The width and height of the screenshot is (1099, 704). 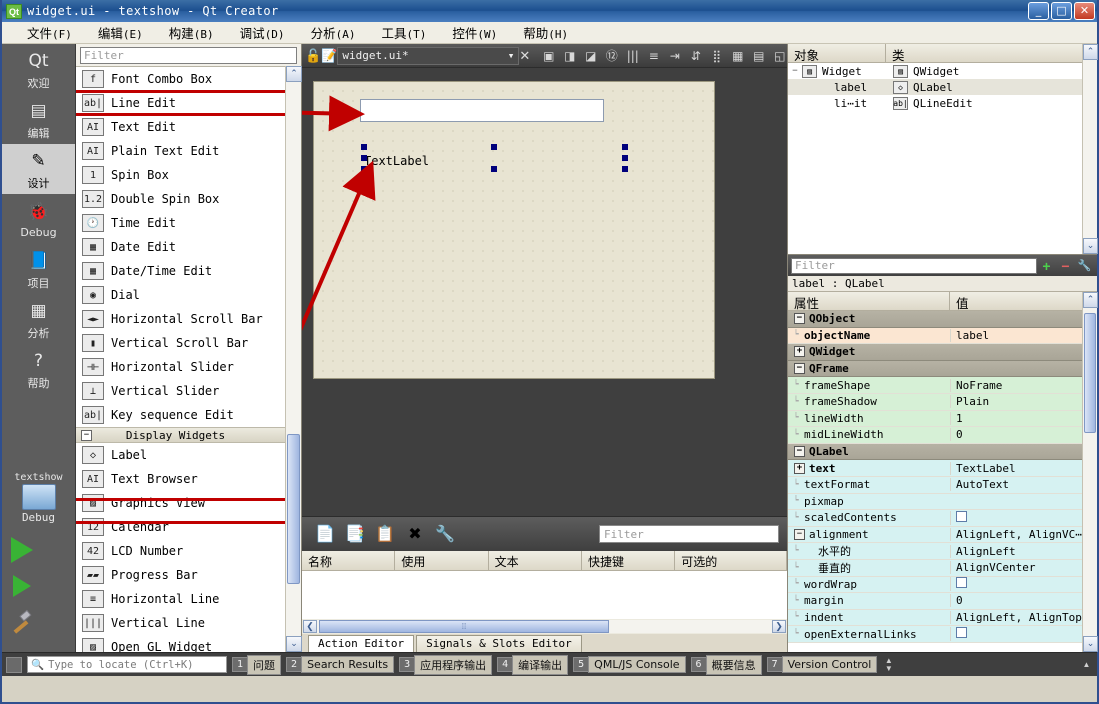 I want to click on property-row-indent: ┕ indent AlignLeft, AlignTop, so click(x=935, y=618).